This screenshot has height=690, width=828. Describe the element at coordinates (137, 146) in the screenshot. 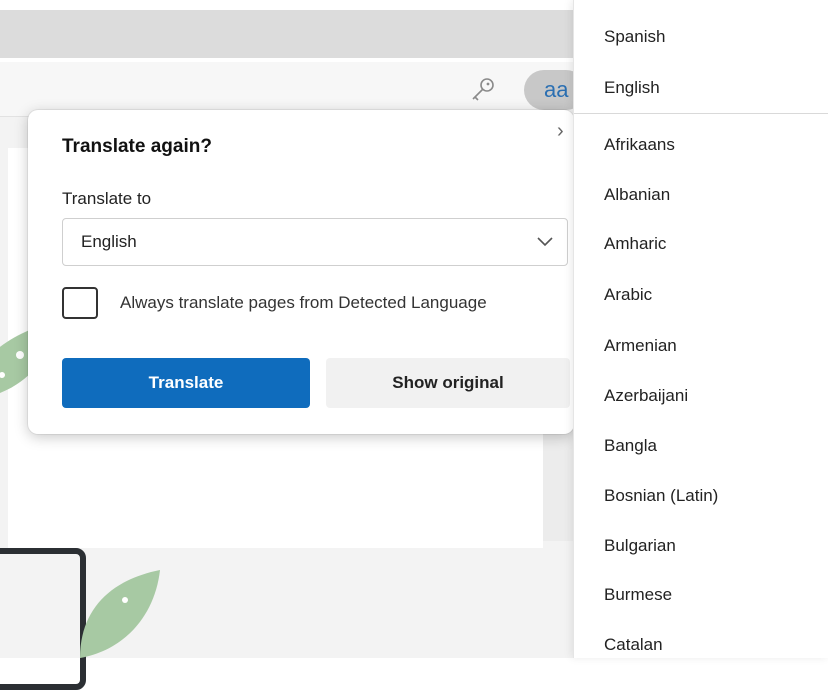

I see `popup-title: Translate again?` at that location.